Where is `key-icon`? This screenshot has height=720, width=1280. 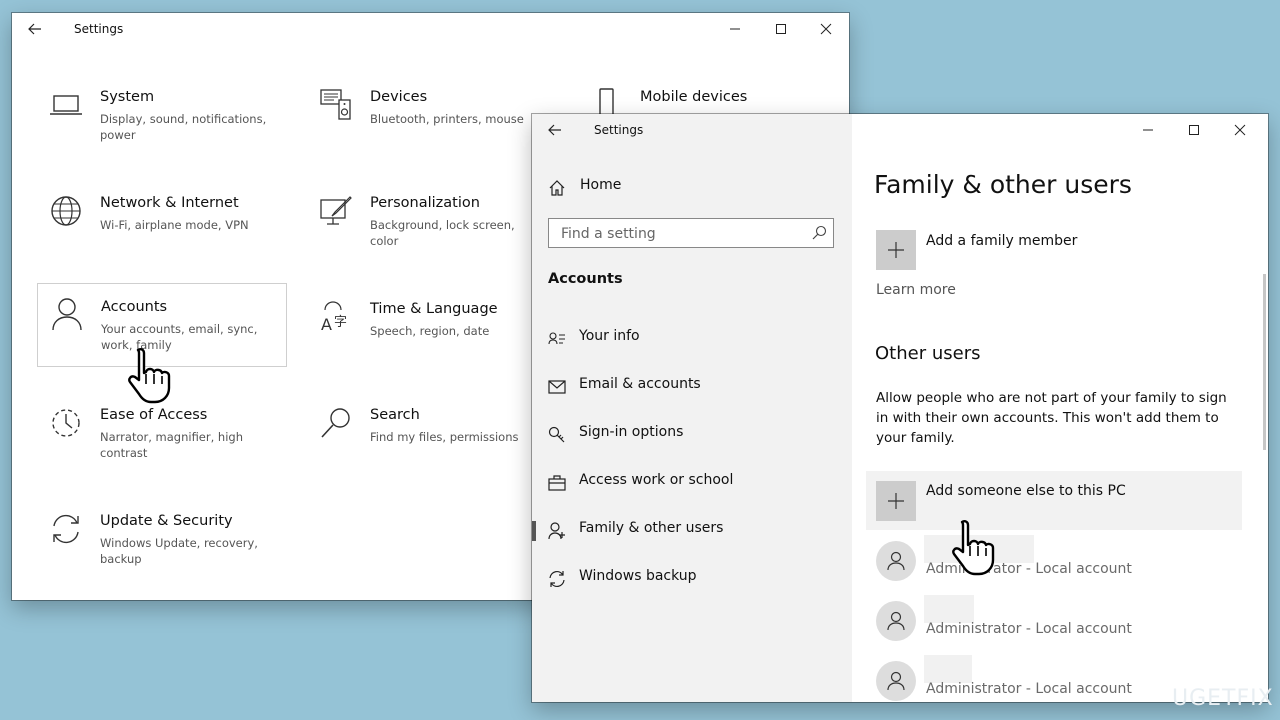
key-icon is located at coordinates (556, 434).